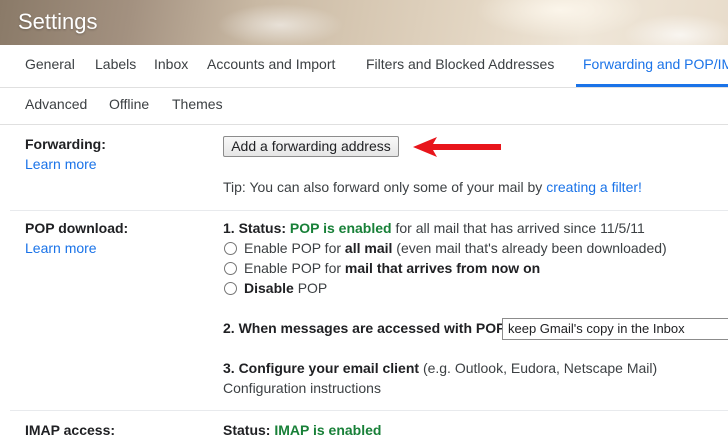 The image size is (728, 438). Describe the element at coordinates (115, 64) in the screenshot. I see `tab-labels: Labels` at that location.